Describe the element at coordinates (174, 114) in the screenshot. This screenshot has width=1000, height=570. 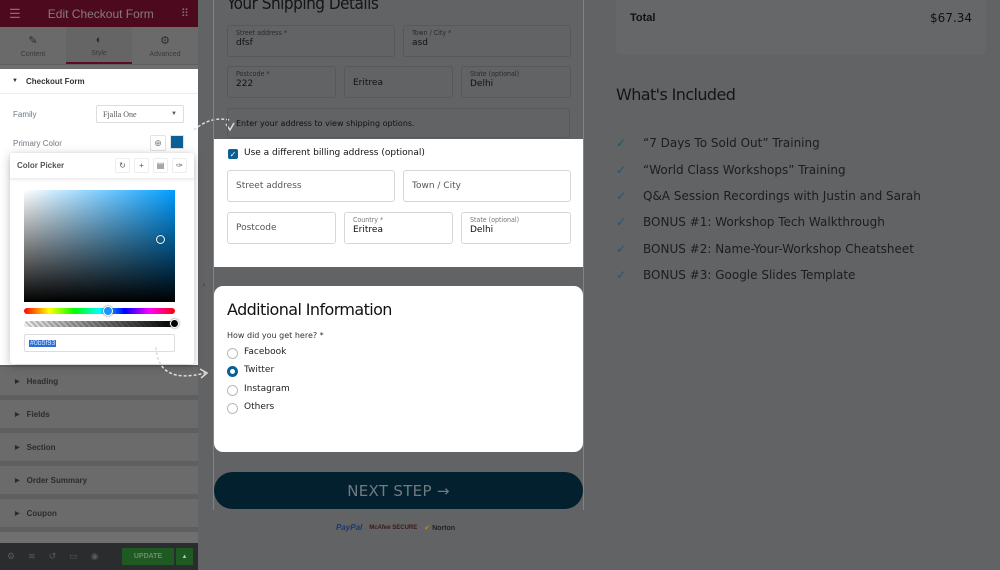
I see `chevron-down-icon: ▼` at that location.